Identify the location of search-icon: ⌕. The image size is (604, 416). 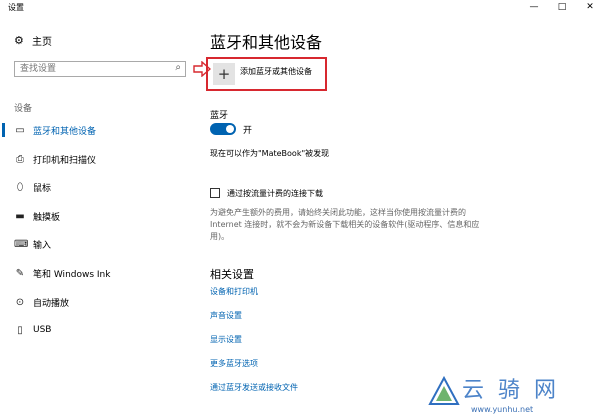
(178, 67).